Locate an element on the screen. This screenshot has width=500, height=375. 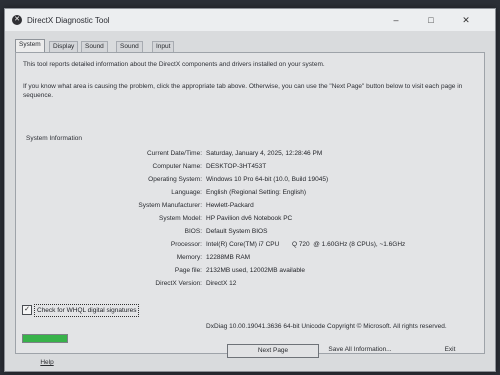
whql-checkbox-label: Check for WHQL digital signatures is located at coordinates (87, 310).